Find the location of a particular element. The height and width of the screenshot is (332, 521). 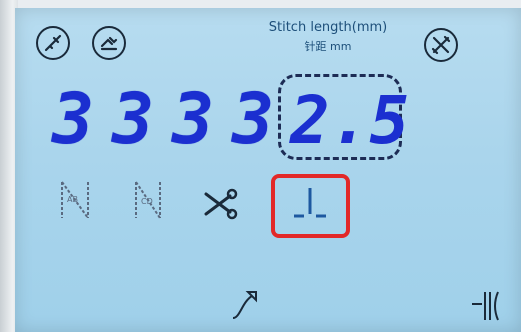

stitch-length-title: Stitch length(mm) 针距 mm is located at coordinates (328, 37).